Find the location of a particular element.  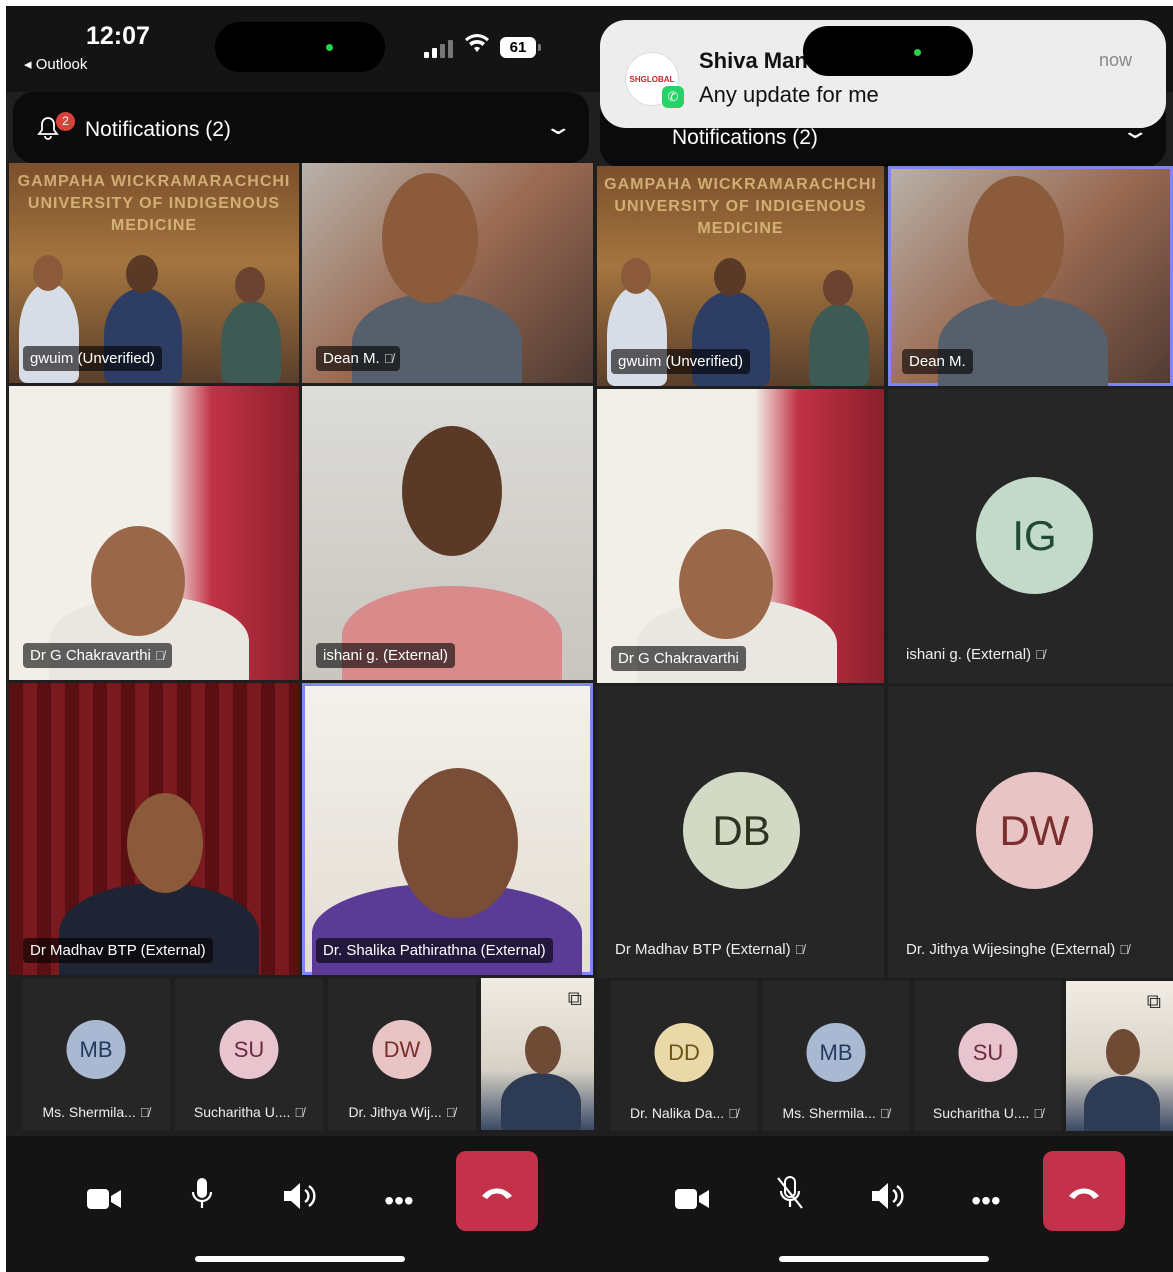

status-bar: 12:07 ◂ Outlook 61 is located at coordinates (300, 49).